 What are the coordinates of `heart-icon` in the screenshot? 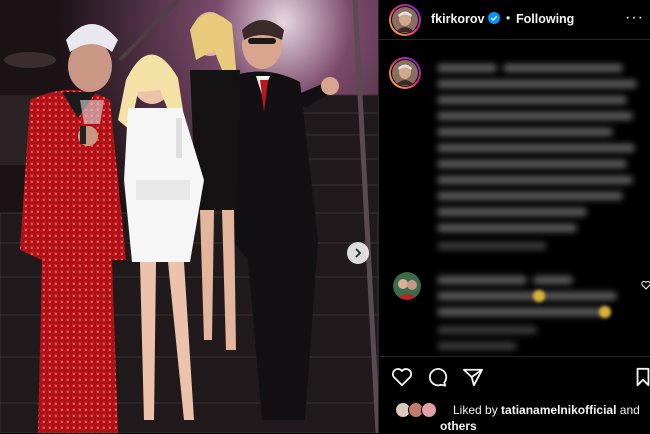 It's located at (402, 377).